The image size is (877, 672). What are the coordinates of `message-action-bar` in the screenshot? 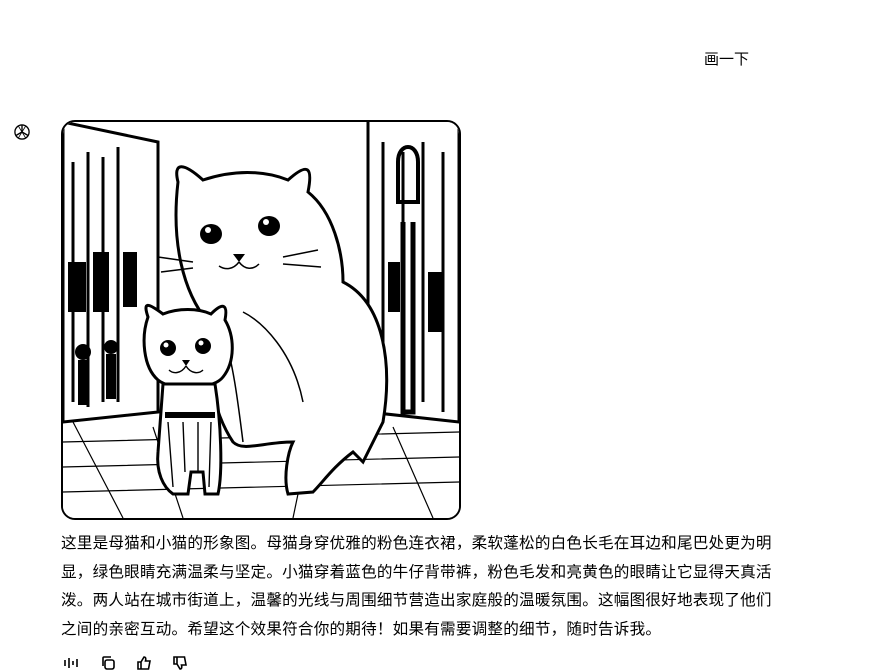 It's located at (126, 663).